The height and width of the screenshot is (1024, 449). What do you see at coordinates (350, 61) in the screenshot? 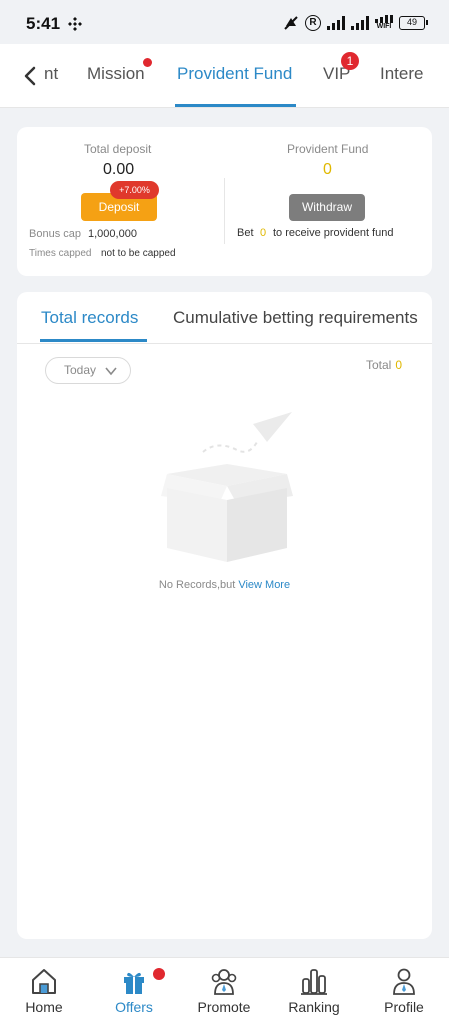
I see `vip-badge: 1` at bounding box center [350, 61].